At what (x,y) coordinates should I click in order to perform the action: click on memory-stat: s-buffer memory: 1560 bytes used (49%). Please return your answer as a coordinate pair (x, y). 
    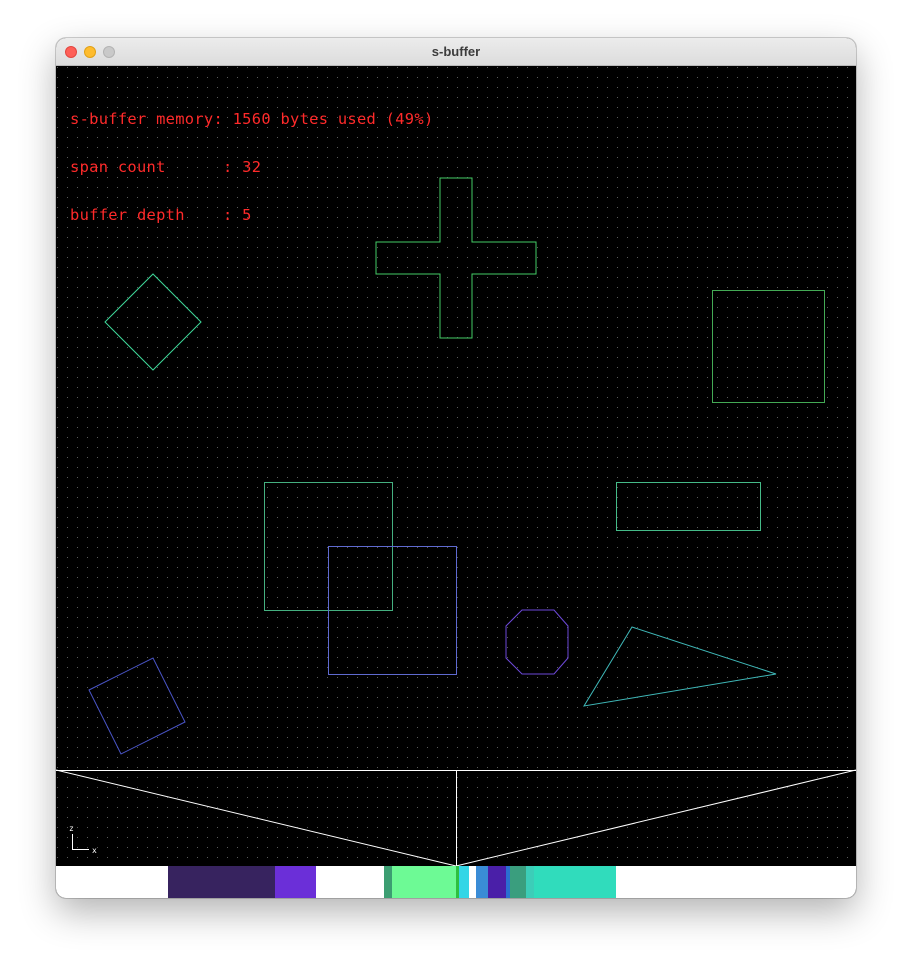
    Looking at the image, I should click on (252, 119).